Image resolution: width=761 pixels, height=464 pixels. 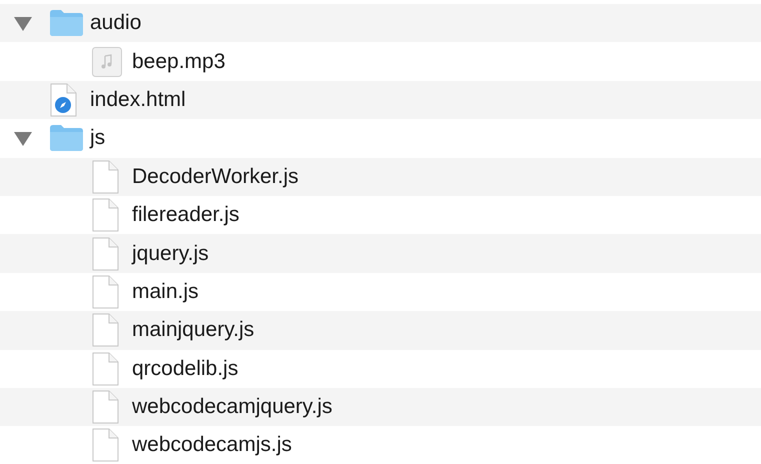 I want to click on file-name: filereader.js, so click(x=186, y=215).